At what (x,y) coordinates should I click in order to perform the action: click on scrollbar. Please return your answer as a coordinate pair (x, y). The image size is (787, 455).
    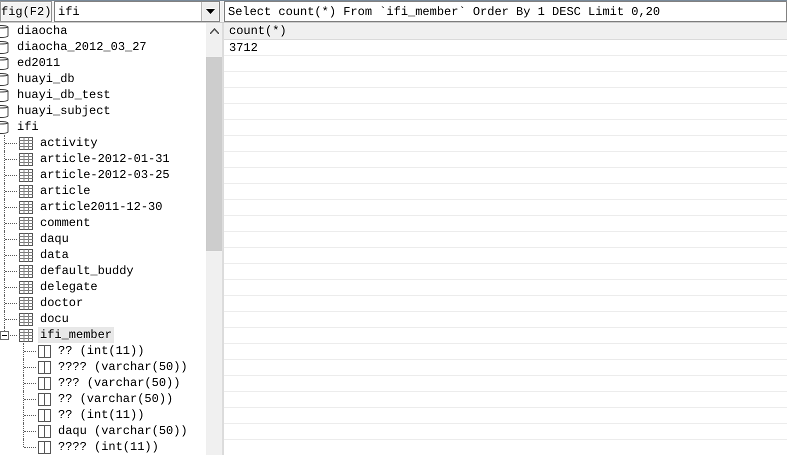
    Looking at the image, I should click on (214, 239).